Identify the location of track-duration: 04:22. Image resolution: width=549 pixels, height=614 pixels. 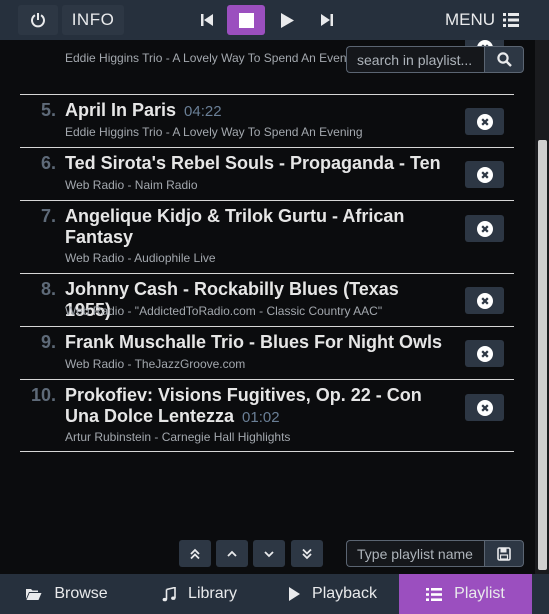
(203, 111).